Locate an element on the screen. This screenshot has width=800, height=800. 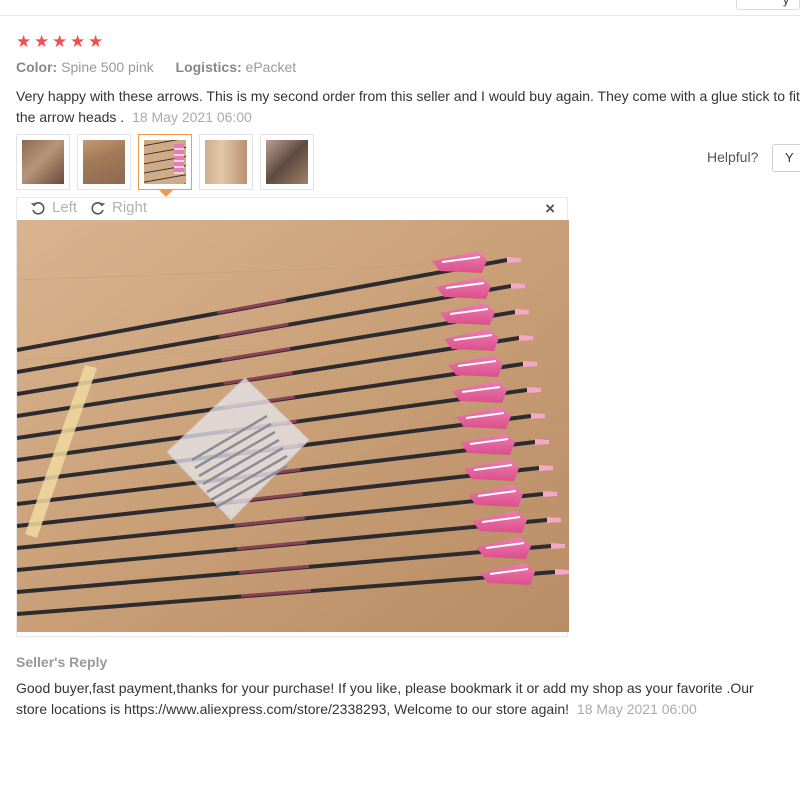
review-thumbnails is located at coordinates (165, 165).